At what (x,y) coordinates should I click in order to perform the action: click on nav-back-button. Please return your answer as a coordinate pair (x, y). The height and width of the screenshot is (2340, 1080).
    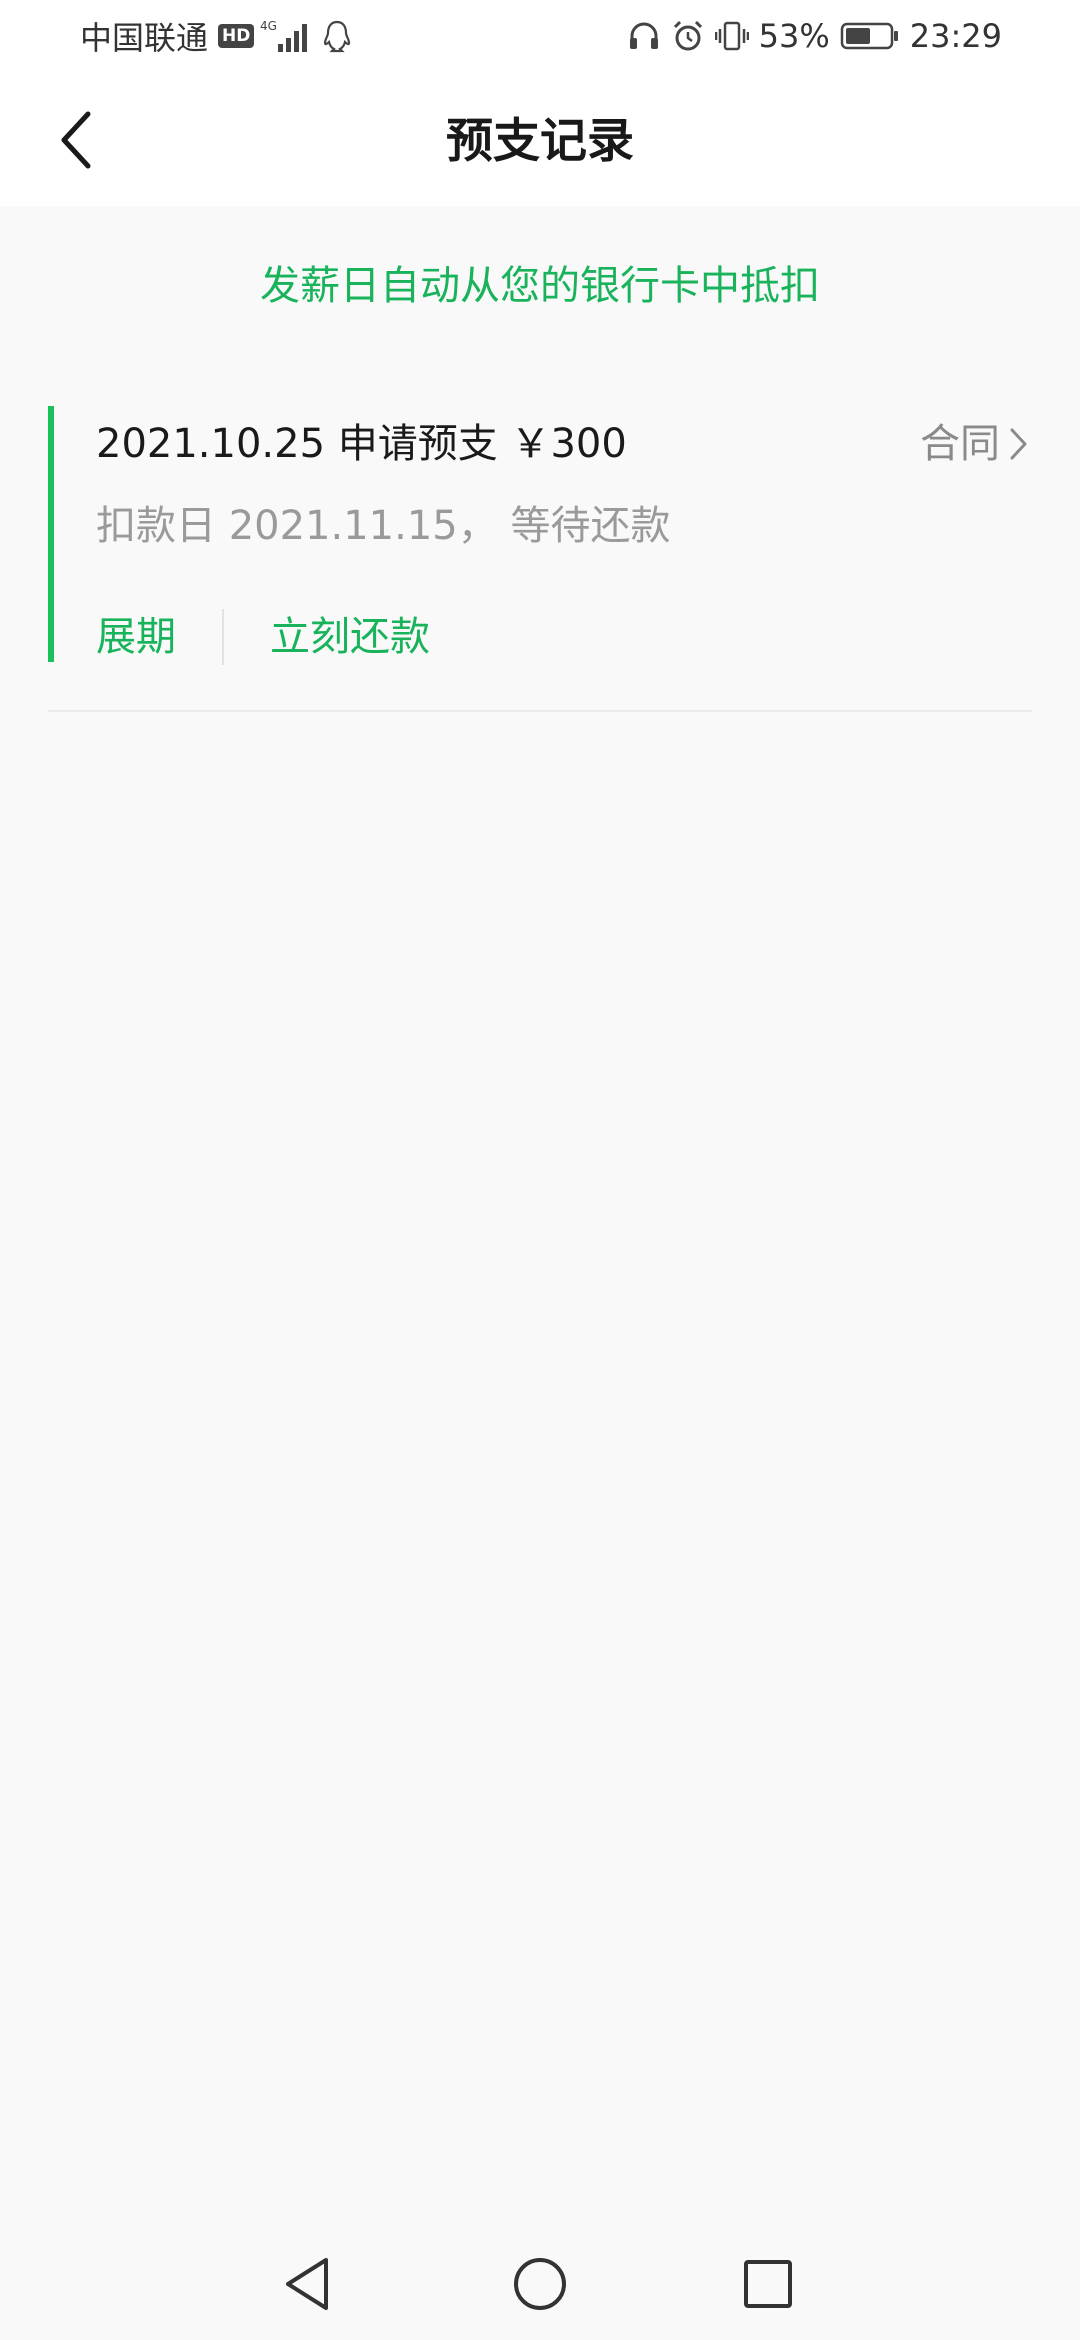
    Looking at the image, I should click on (308, 2284).